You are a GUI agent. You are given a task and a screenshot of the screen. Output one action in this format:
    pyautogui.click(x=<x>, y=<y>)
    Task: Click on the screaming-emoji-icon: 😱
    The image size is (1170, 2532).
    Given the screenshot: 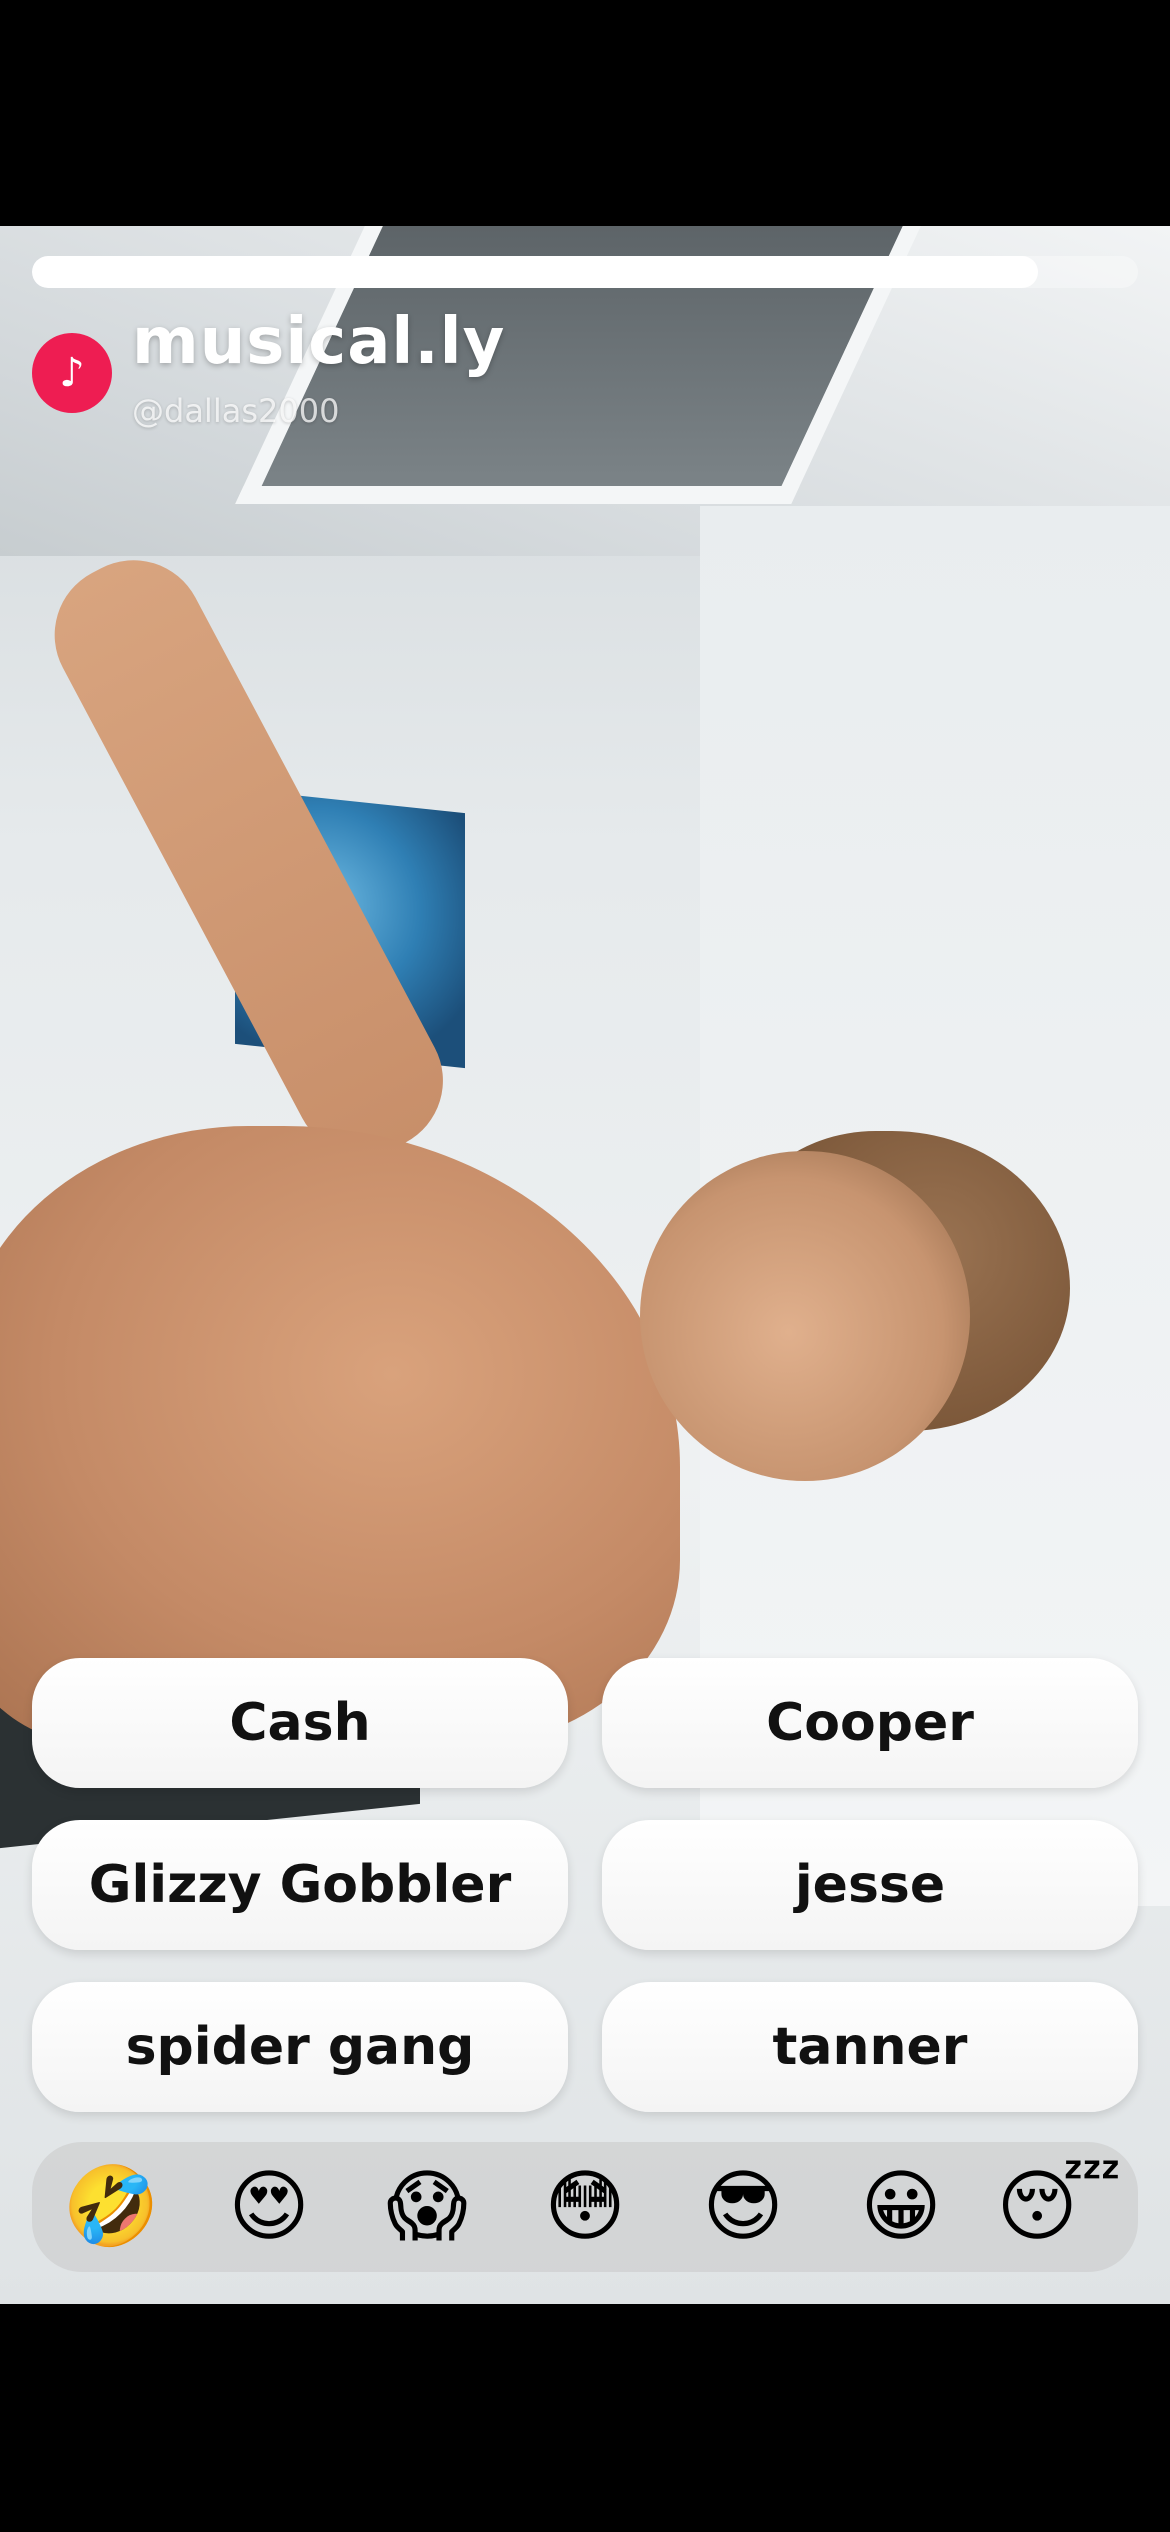 What is the action you would take?
    pyautogui.click(x=427, y=2207)
    